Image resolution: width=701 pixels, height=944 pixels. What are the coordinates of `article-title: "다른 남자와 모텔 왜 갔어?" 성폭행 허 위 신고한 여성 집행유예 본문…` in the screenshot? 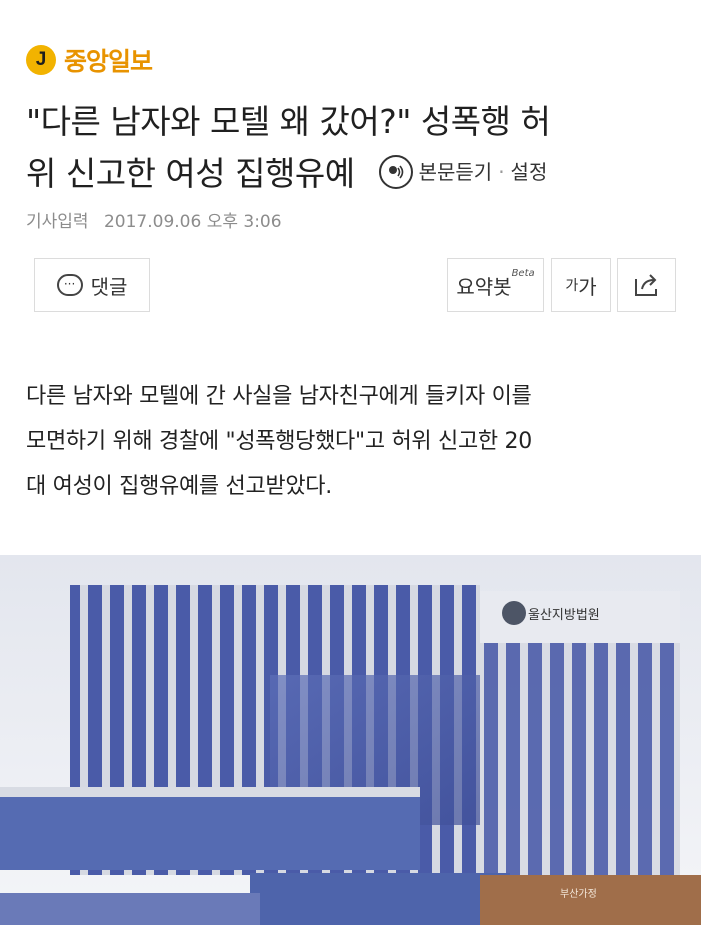 It's located at (346, 149).